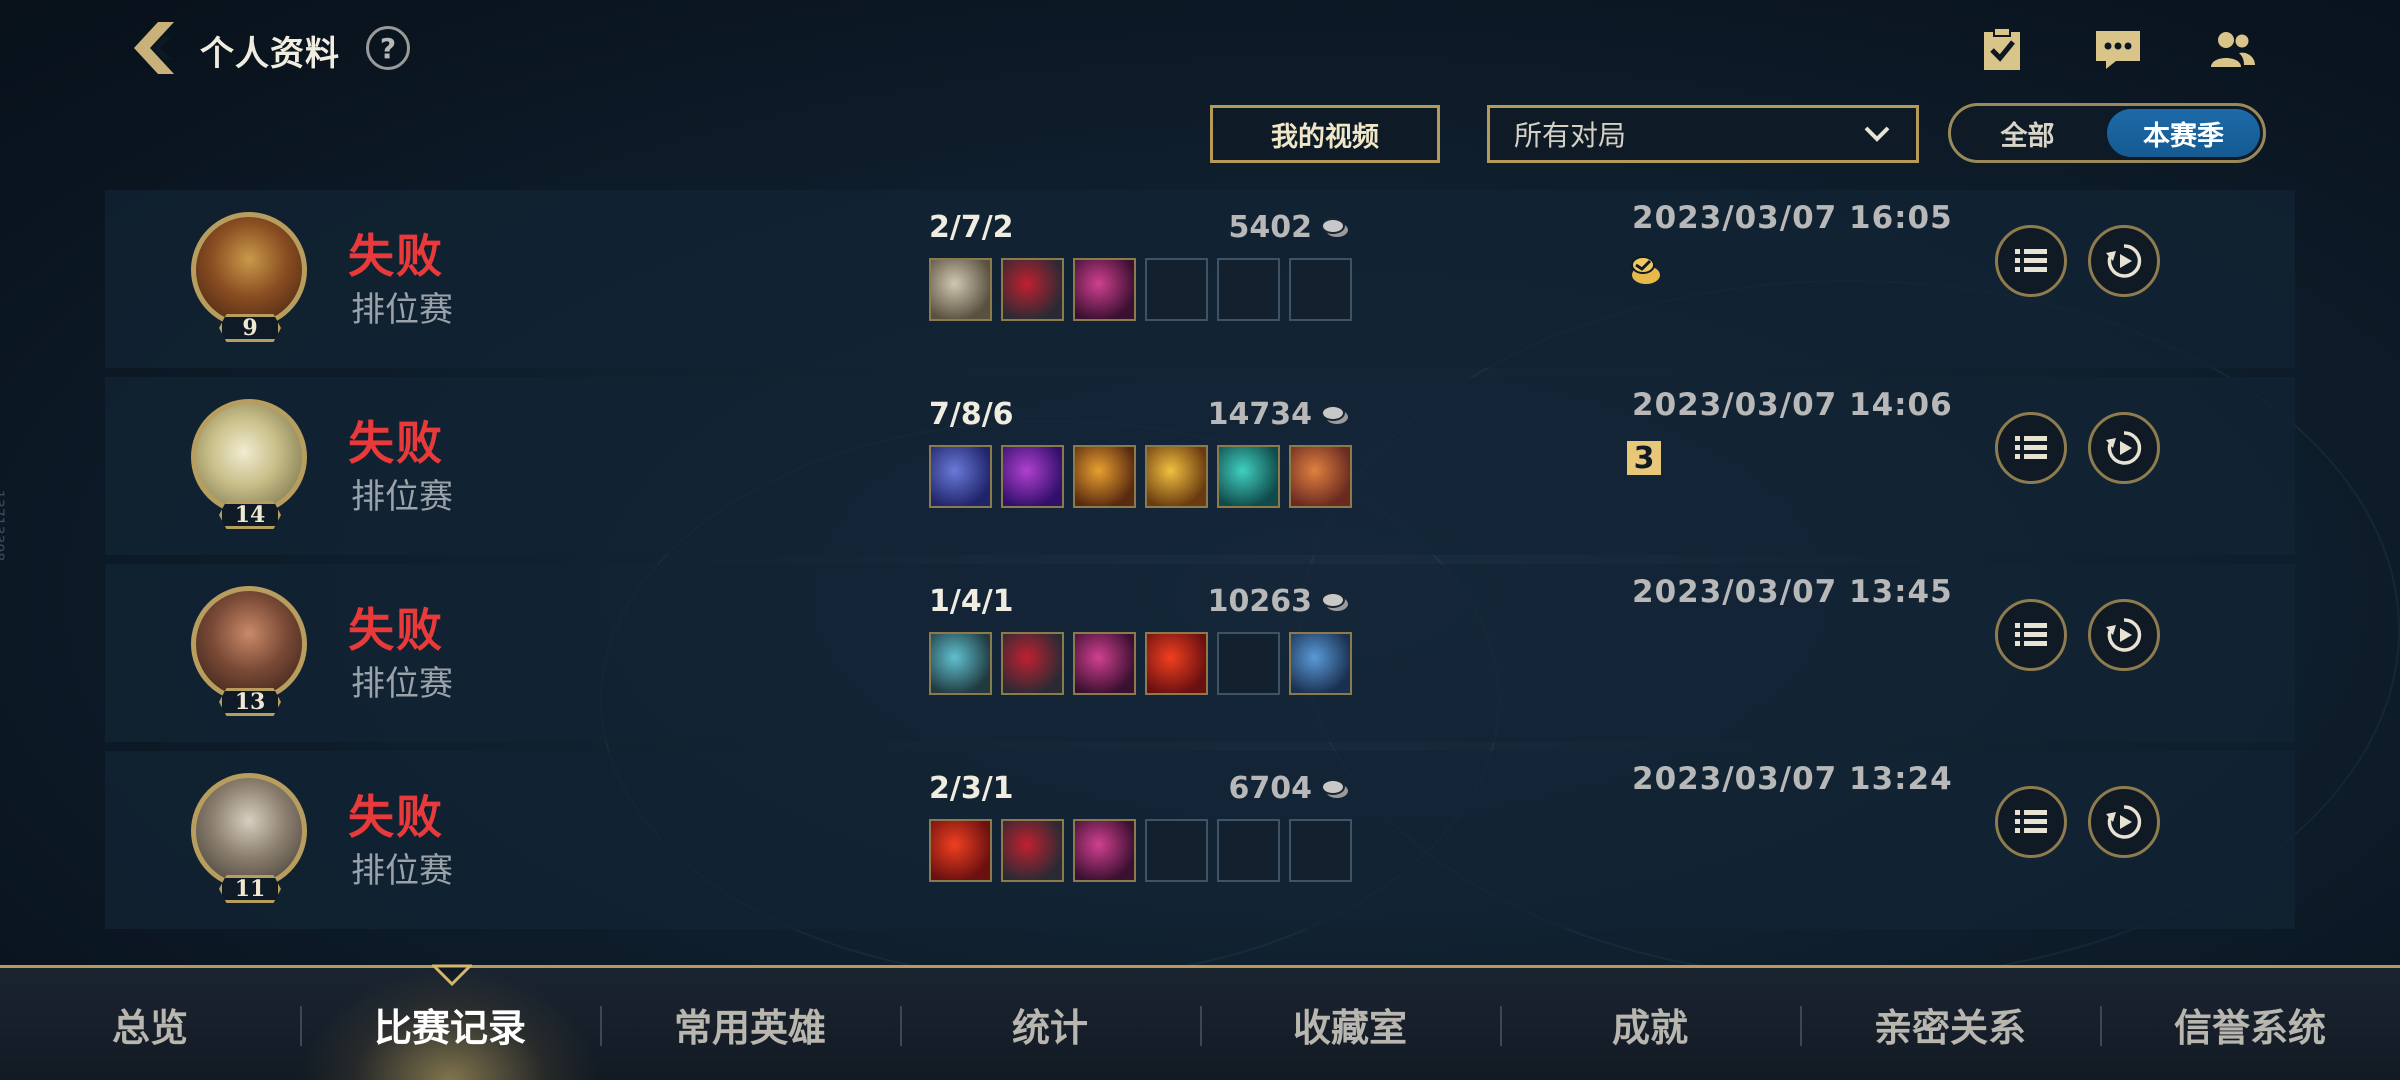  Describe the element at coordinates (1320, 663) in the screenshot. I see `boots-item-icon` at that location.